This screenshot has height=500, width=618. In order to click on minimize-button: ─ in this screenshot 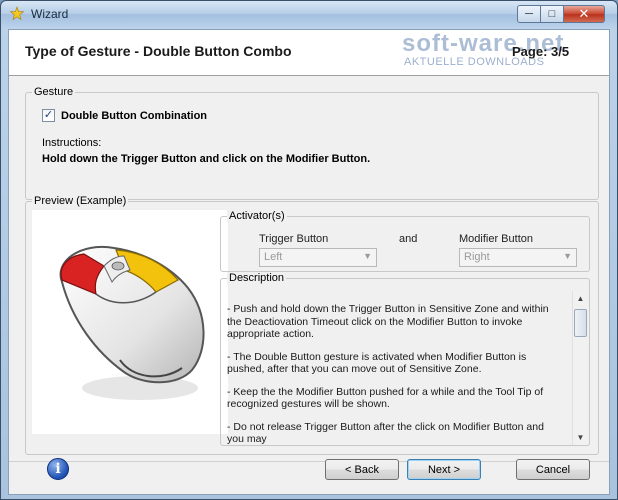, I will do `click(529, 14)`.